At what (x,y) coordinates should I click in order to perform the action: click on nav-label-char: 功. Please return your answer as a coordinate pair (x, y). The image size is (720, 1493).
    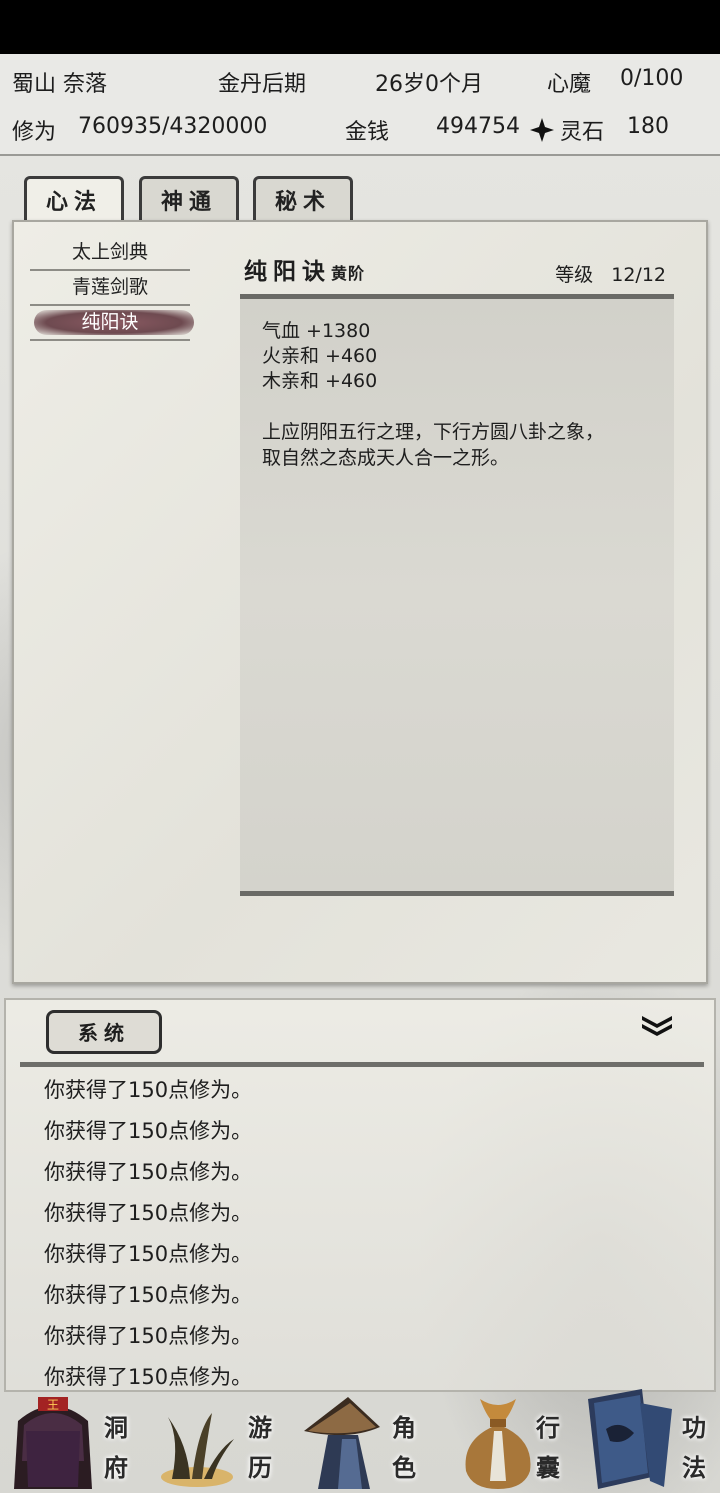
    Looking at the image, I should click on (694, 1427).